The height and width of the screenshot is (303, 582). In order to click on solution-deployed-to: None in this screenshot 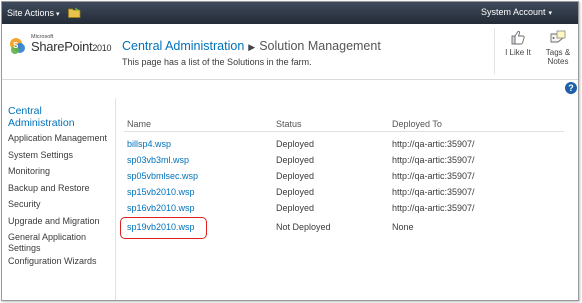, I will do `click(403, 227)`.